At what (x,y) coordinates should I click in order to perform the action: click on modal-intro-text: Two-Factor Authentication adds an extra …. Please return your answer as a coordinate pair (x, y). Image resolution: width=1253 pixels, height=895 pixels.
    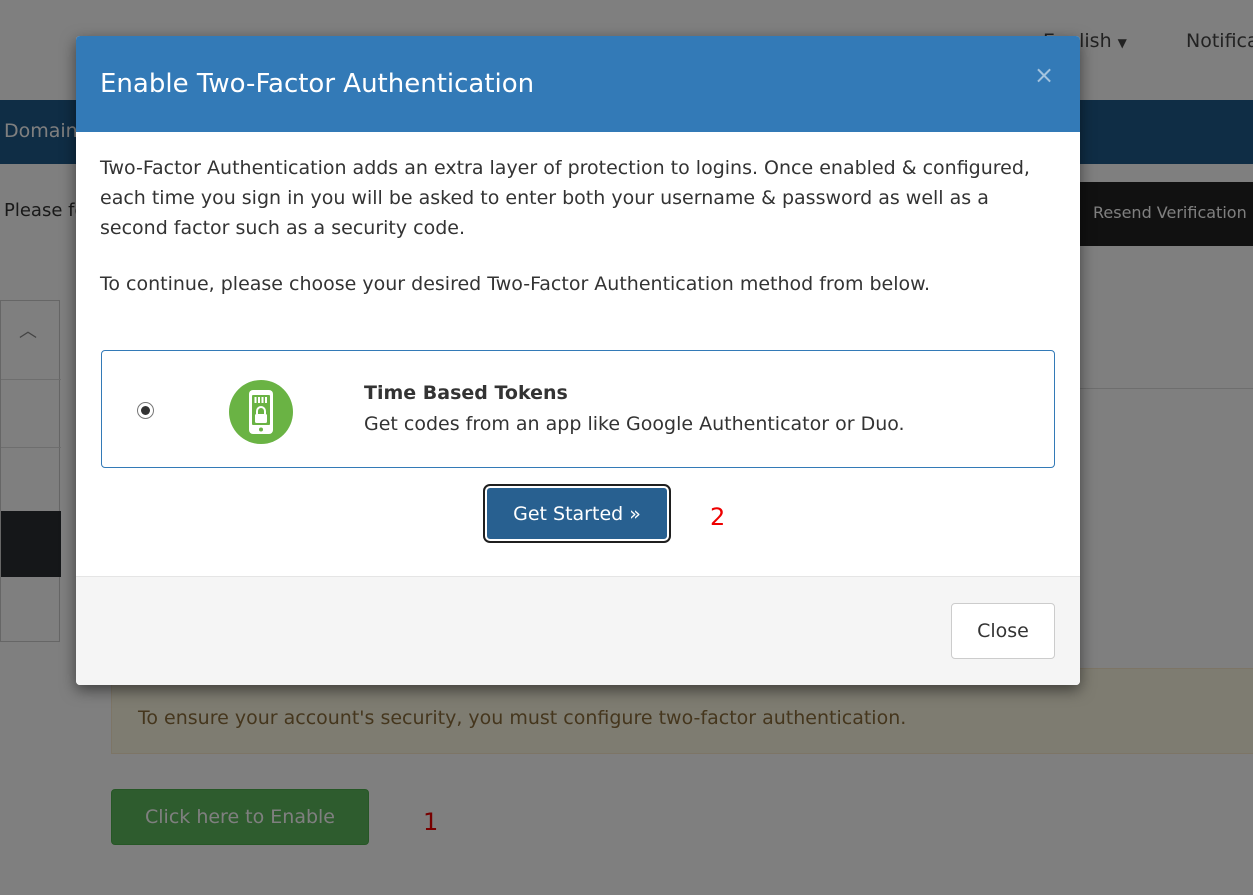
    Looking at the image, I should click on (565, 198).